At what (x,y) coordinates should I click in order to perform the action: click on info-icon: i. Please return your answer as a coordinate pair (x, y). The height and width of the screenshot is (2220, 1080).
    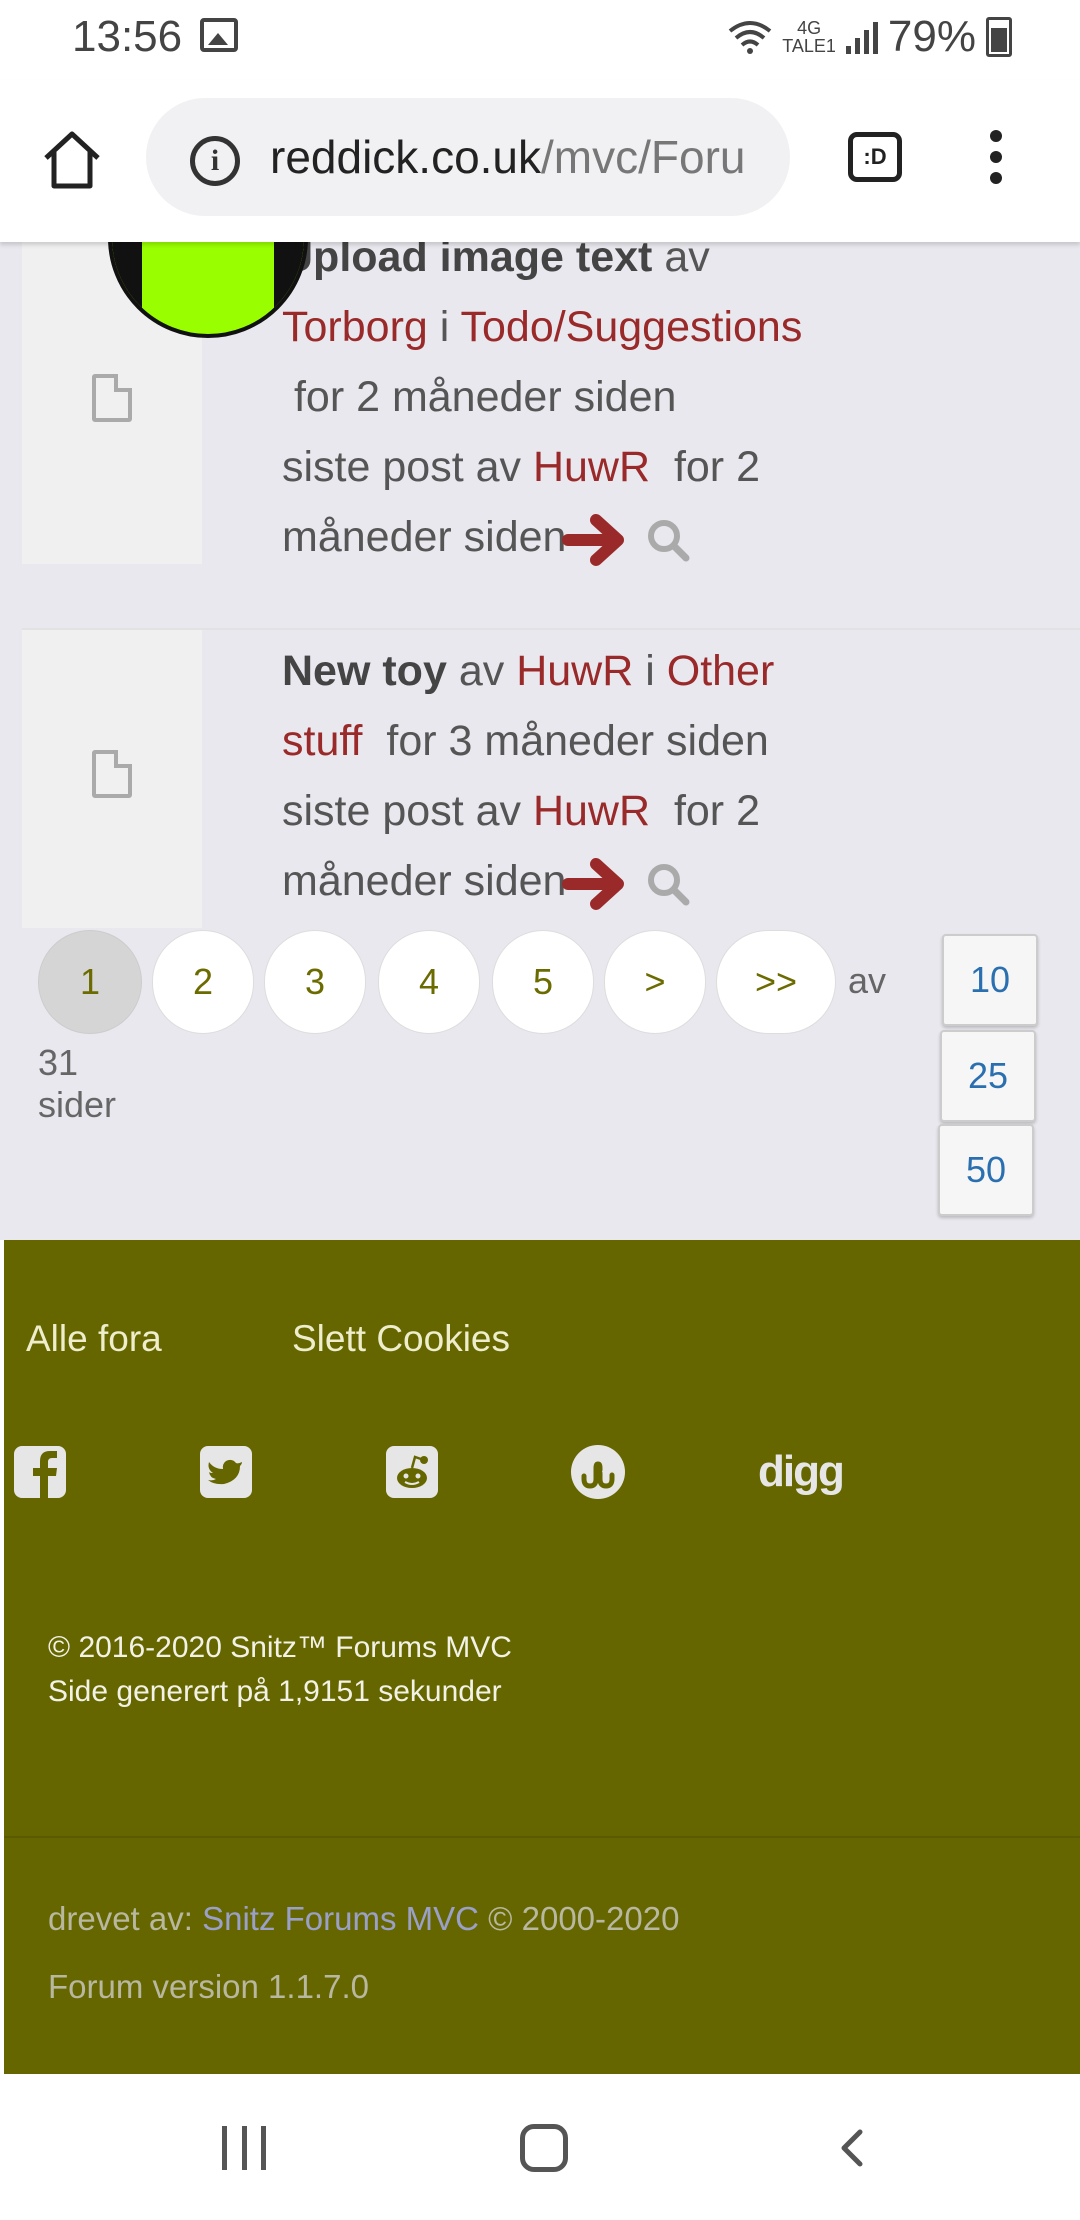
    Looking at the image, I should click on (215, 161).